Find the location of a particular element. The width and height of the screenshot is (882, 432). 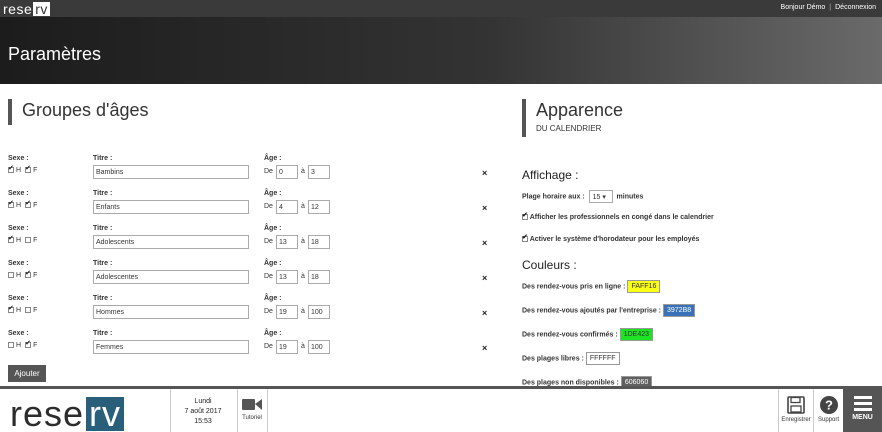

footer-logo-text: rese is located at coordinates (47, 412).